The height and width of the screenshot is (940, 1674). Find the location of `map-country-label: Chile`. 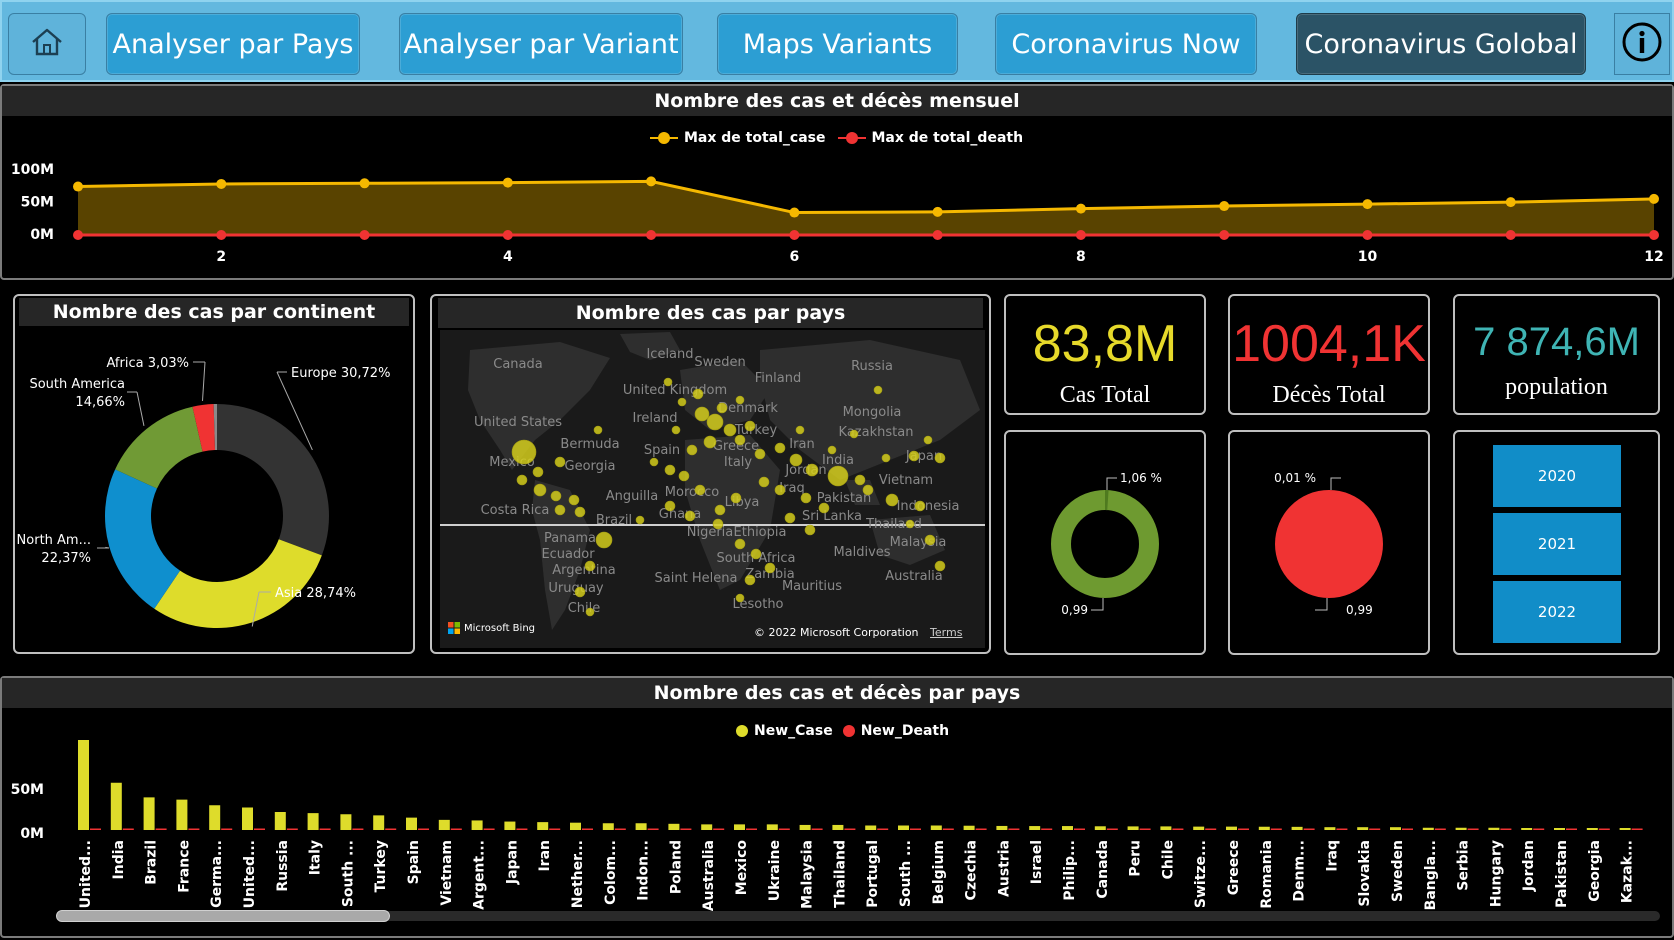

map-country-label: Chile is located at coordinates (584, 608).